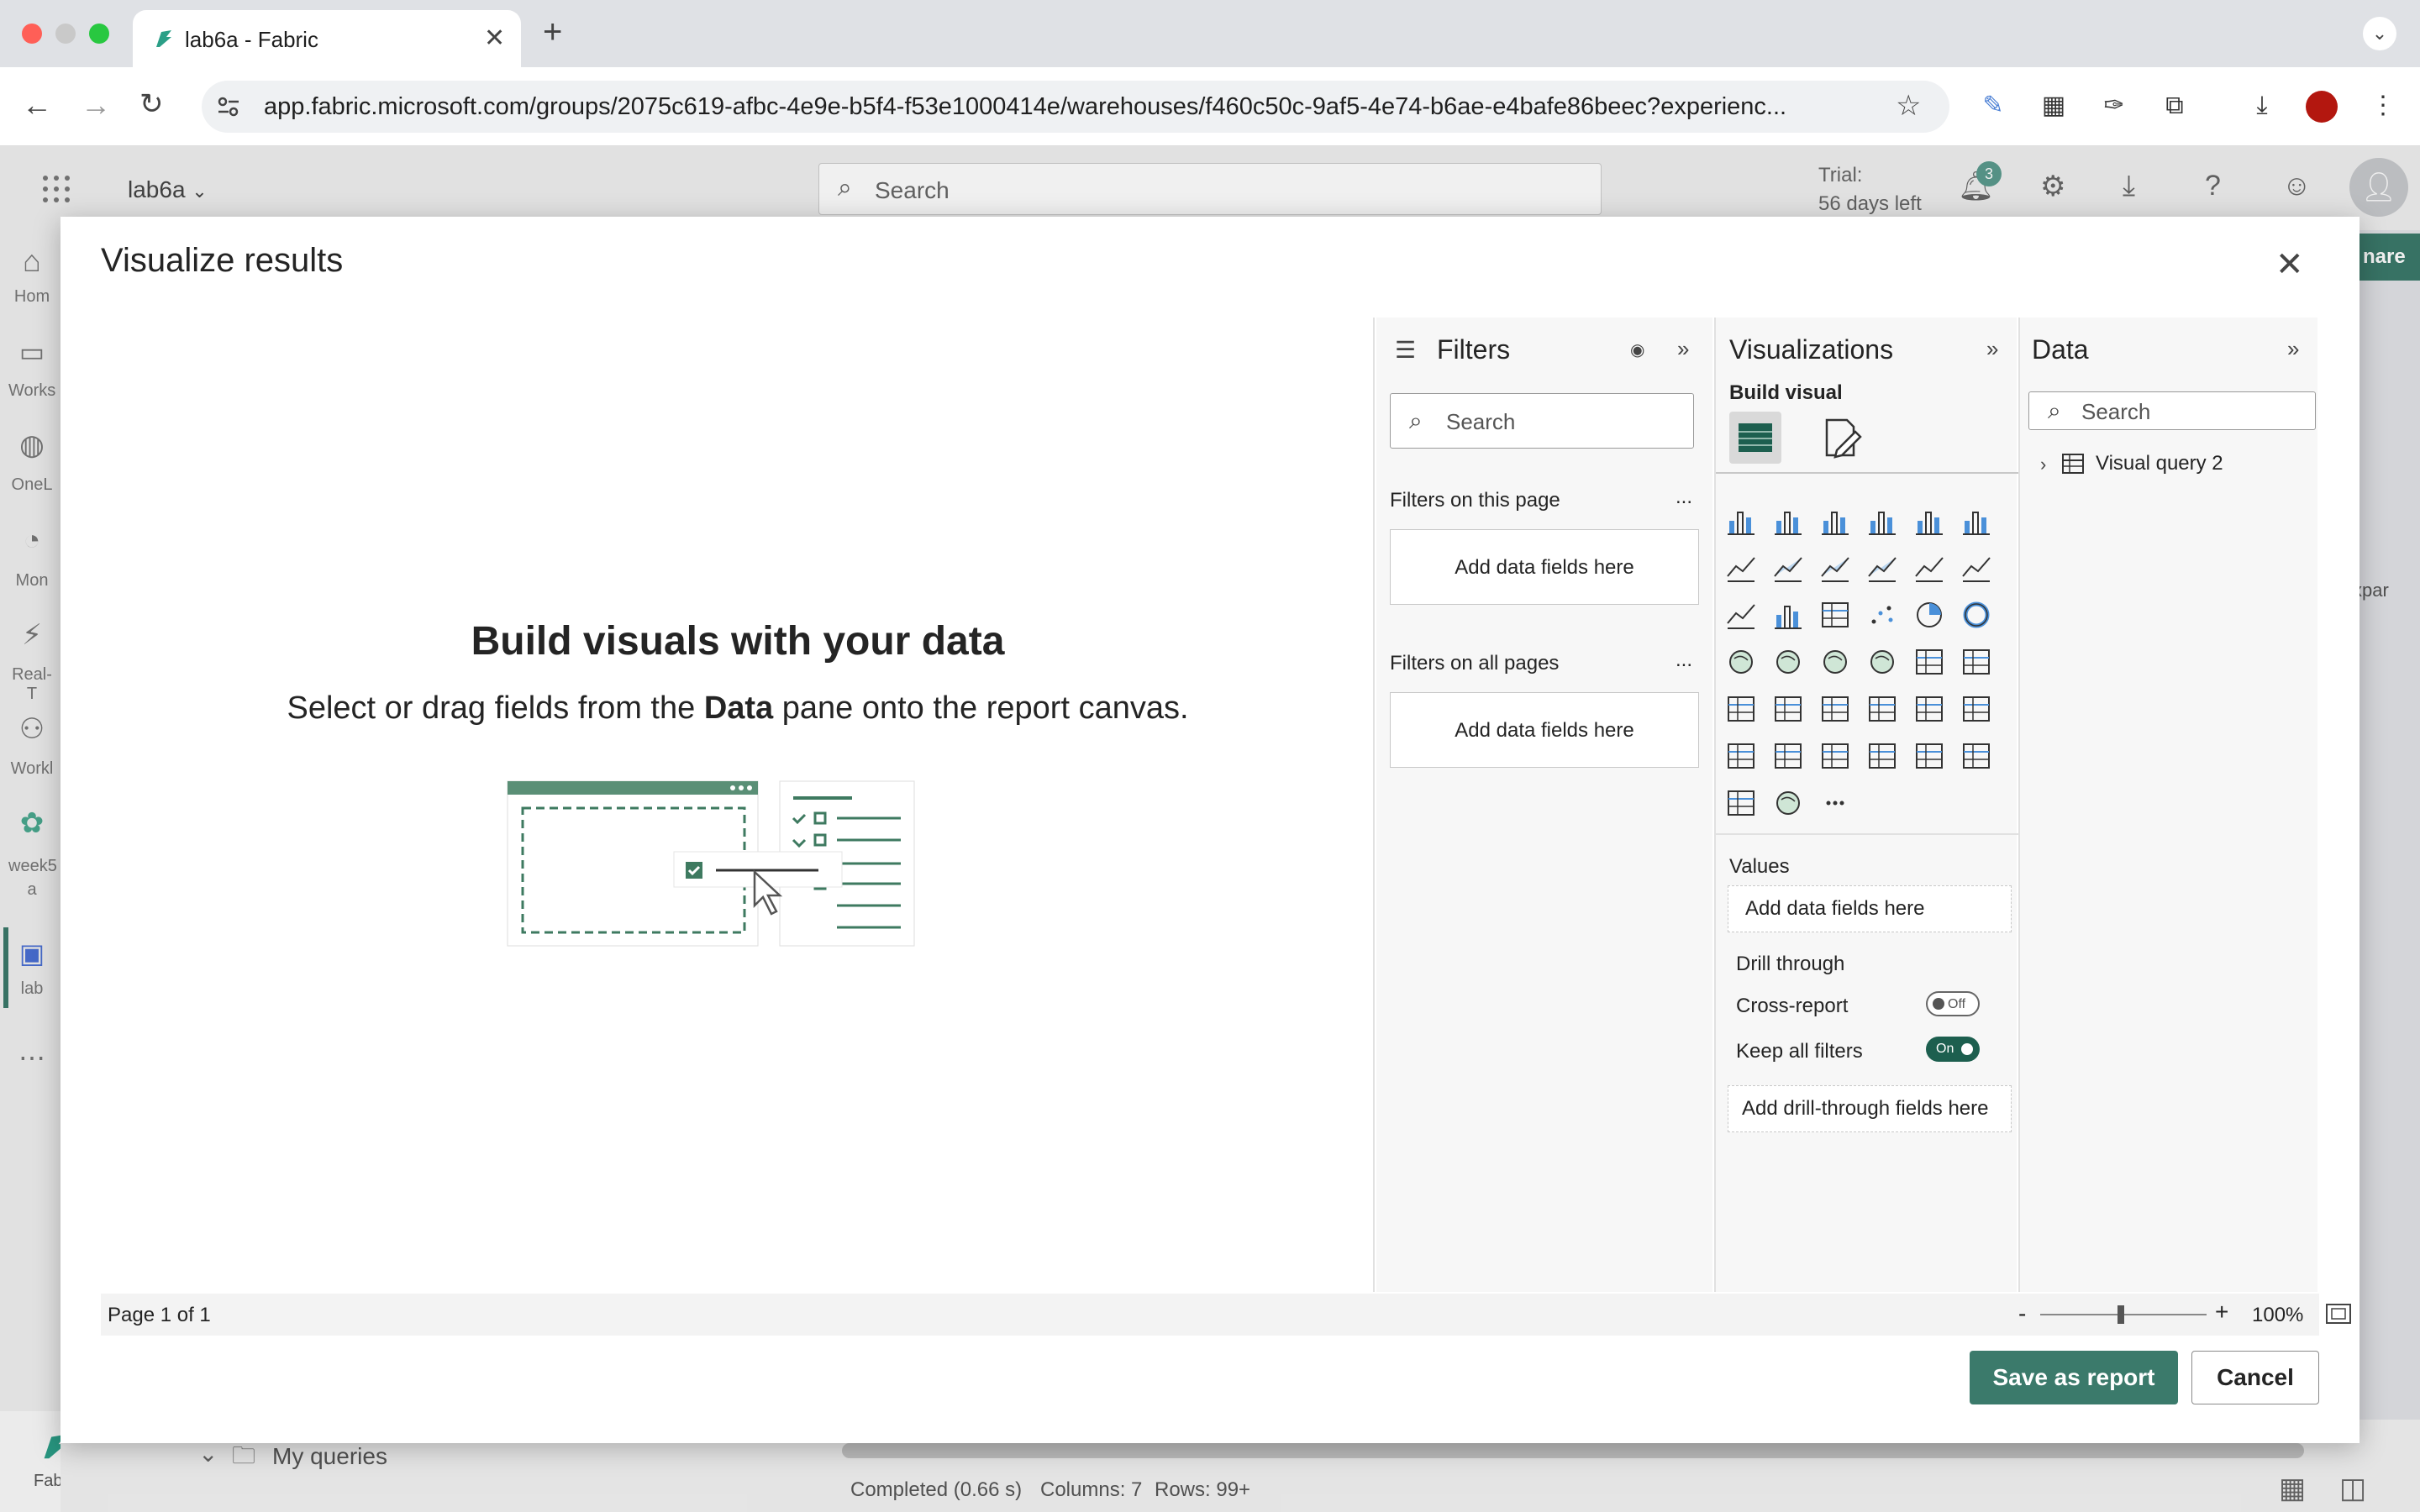 Image resolution: width=2420 pixels, height=1512 pixels. Describe the element at coordinates (1835, 521) in the screenshot. I see `clustered-bar-chart-icon` at that location.